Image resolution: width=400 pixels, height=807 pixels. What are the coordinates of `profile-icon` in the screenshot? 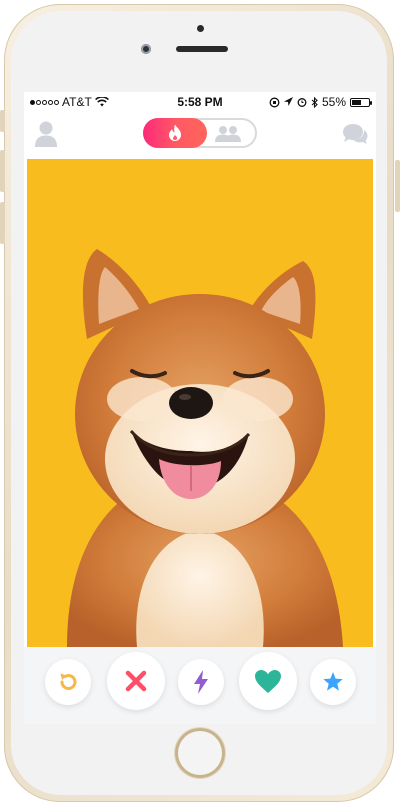 It's located at (46, 134).